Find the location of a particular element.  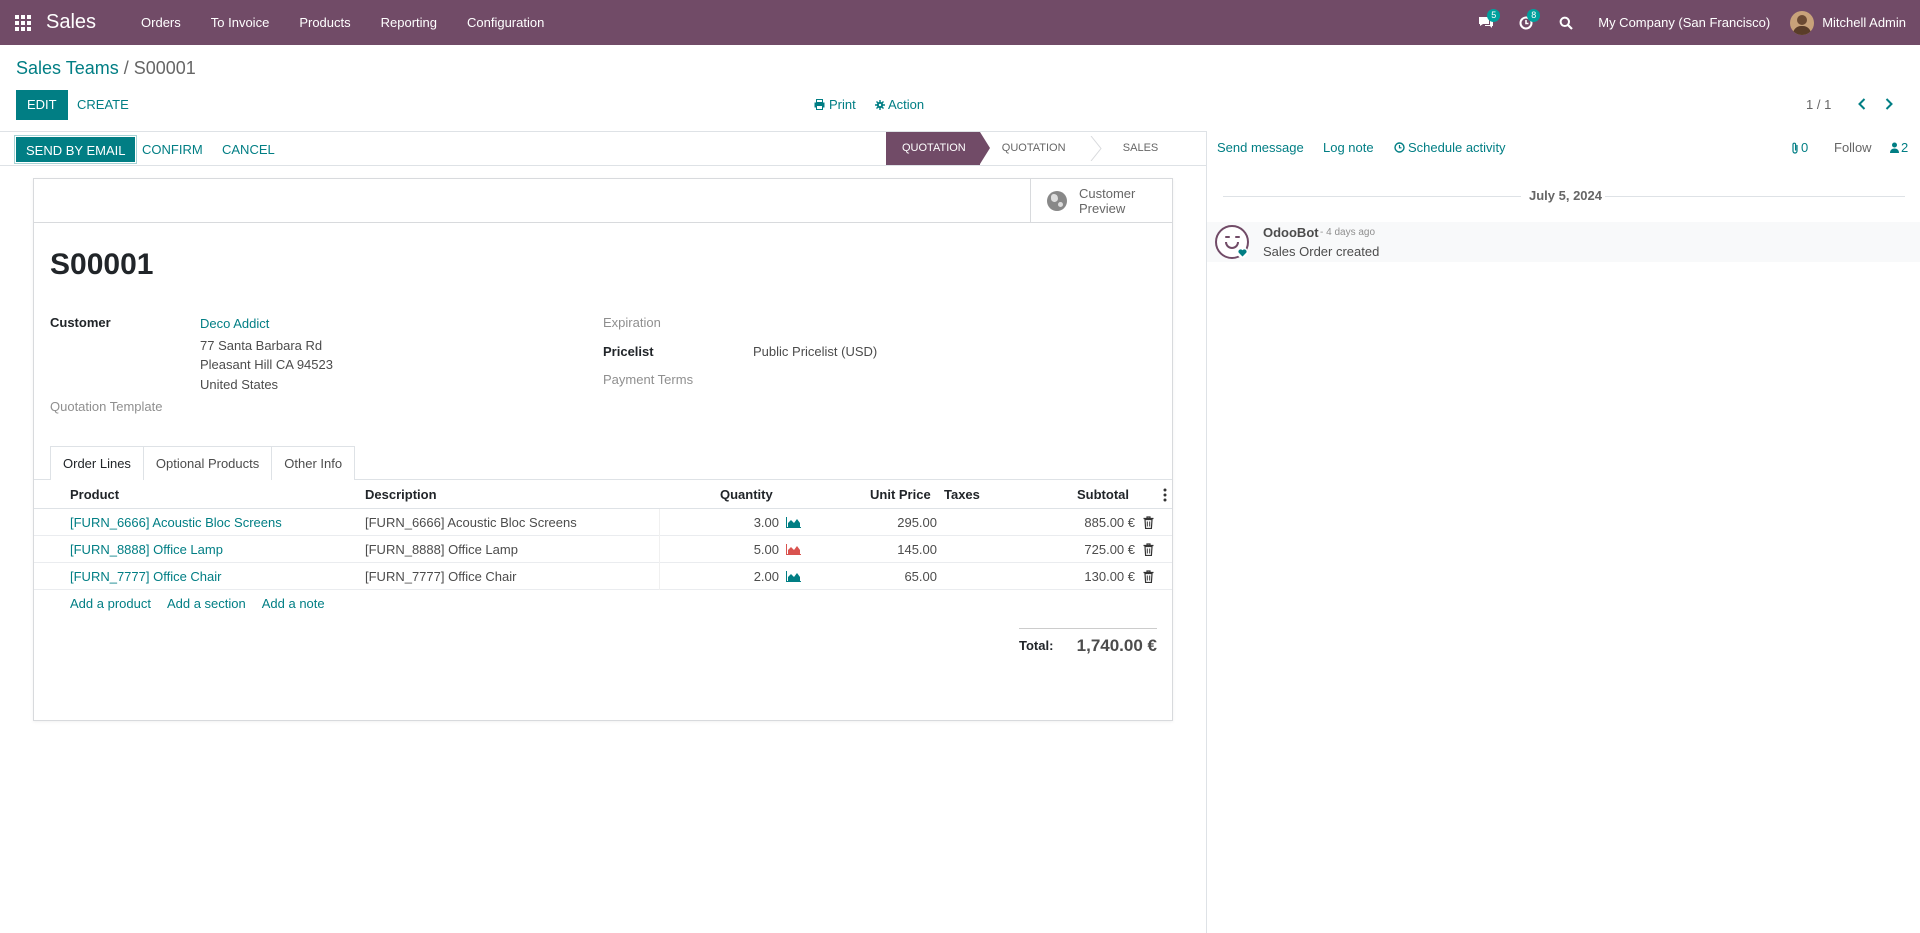

row-quantity: 2.00 is located at coordinates (766, 576).